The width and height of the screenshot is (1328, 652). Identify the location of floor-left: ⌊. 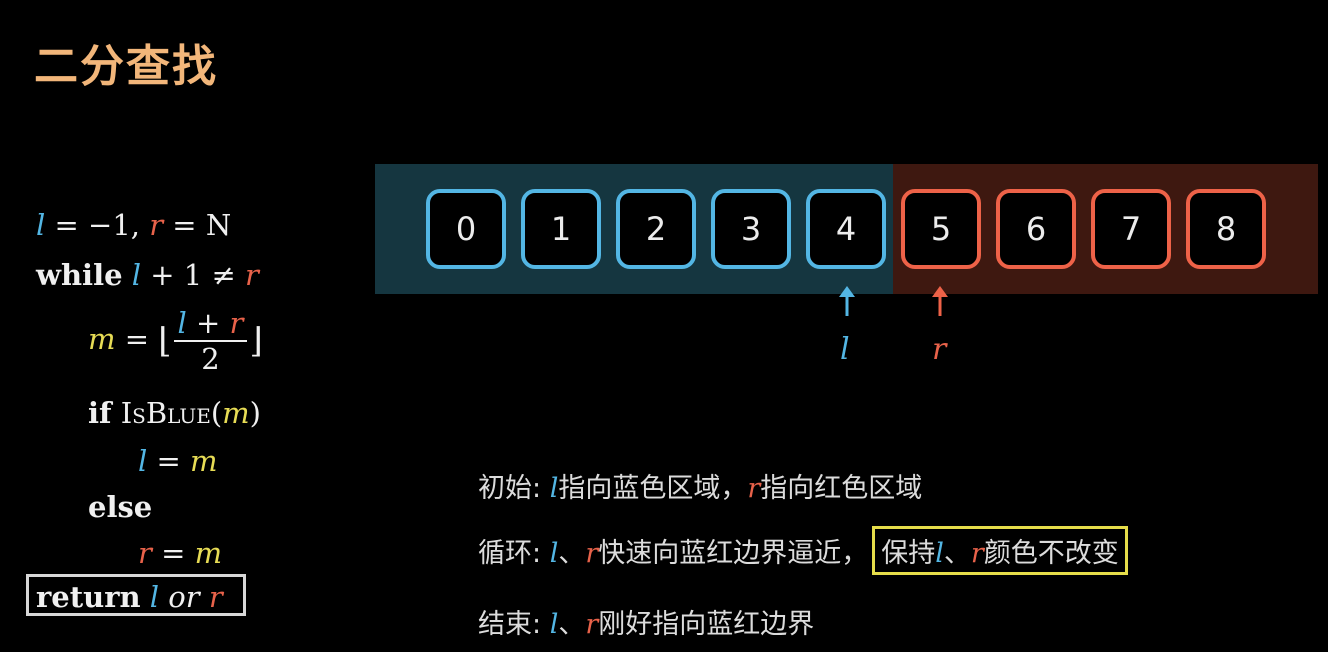
(165, 341).